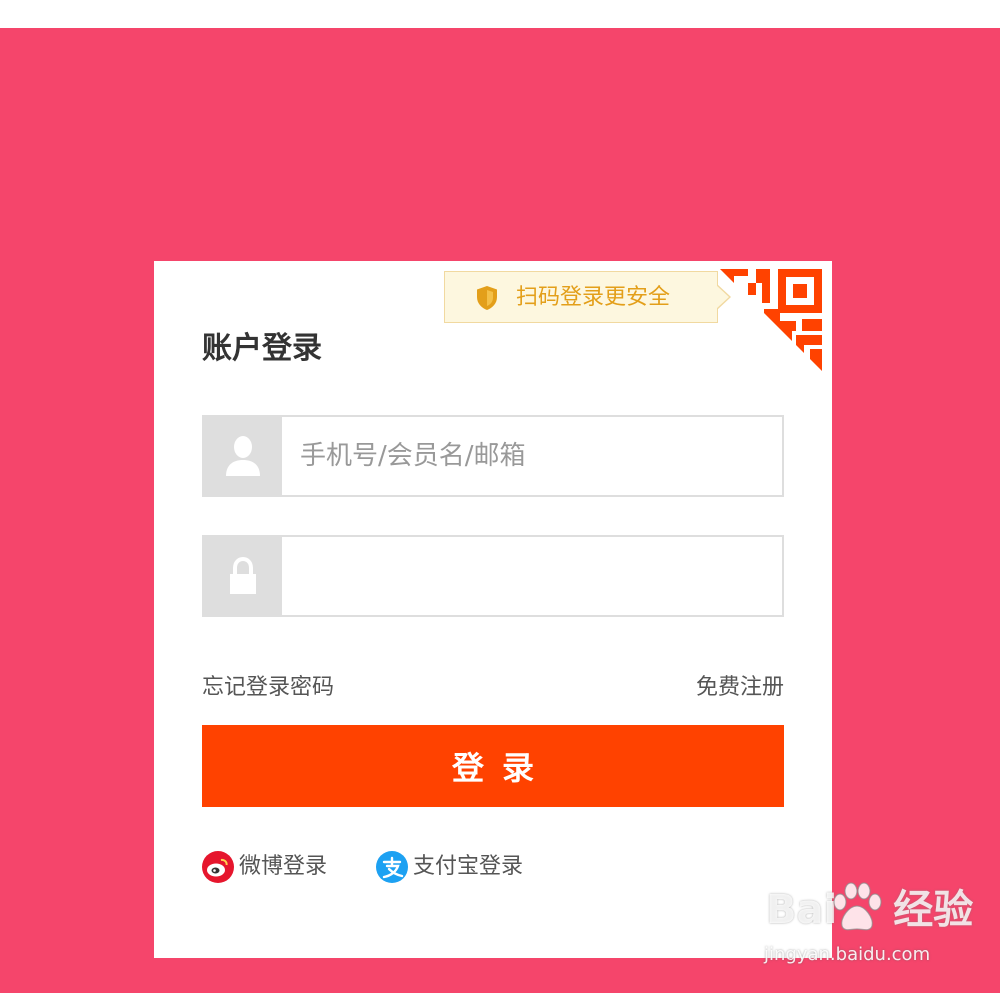 Image resolution: width=1000 pixels, height=993 pixels. I want to click on qr-code-switch-icon, so click(771, 320).